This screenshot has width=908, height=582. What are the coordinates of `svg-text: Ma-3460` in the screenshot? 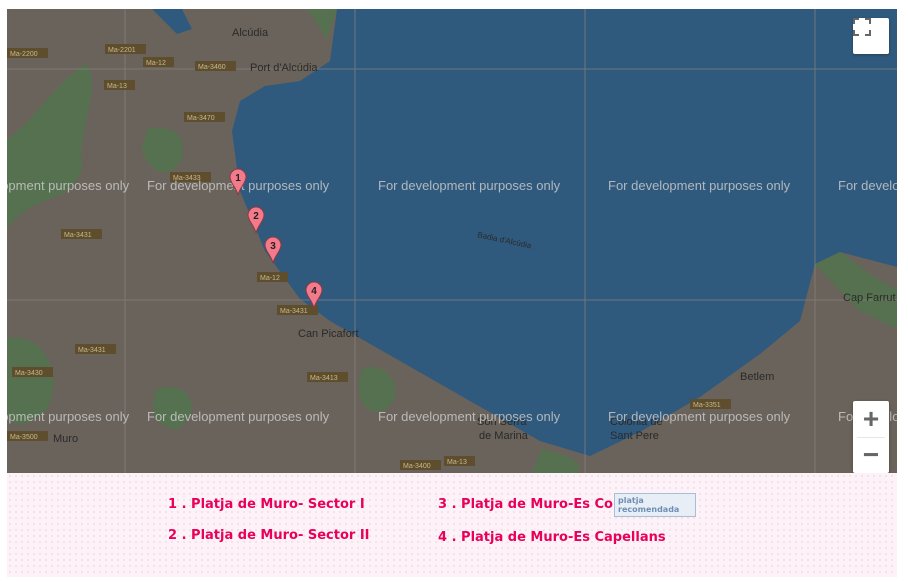 It's located at (212, 67).